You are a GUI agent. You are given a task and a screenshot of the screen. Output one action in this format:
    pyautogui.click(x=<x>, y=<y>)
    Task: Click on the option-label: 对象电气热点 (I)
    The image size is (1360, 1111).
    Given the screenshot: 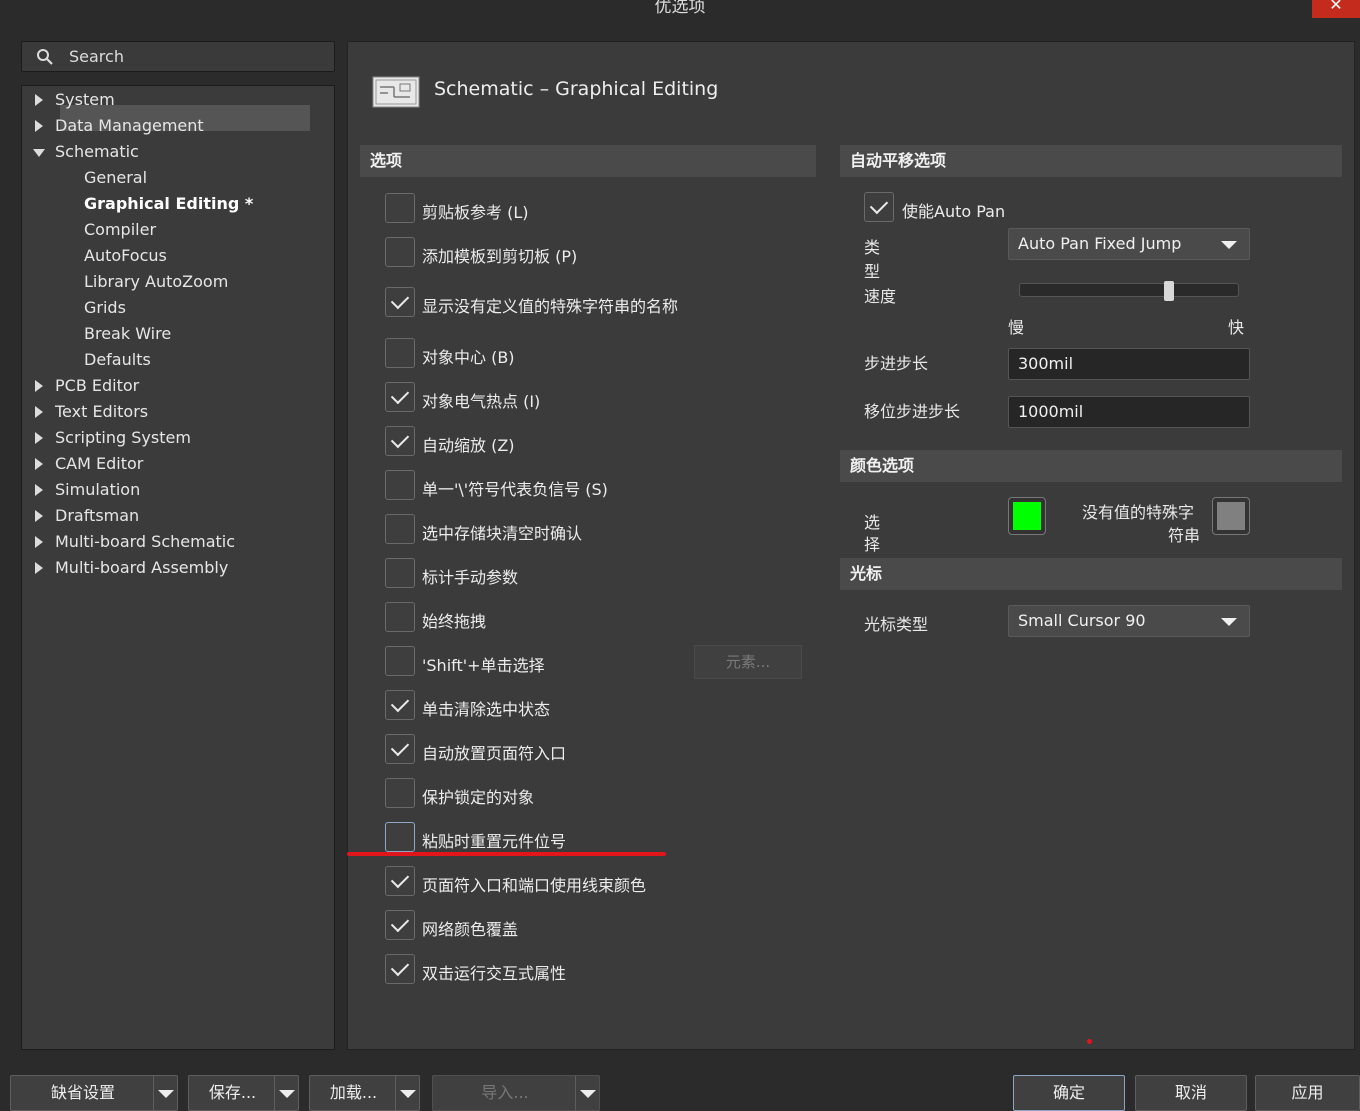 What is the action you would take?
    pyautogui.click(x=481, y=401)
    